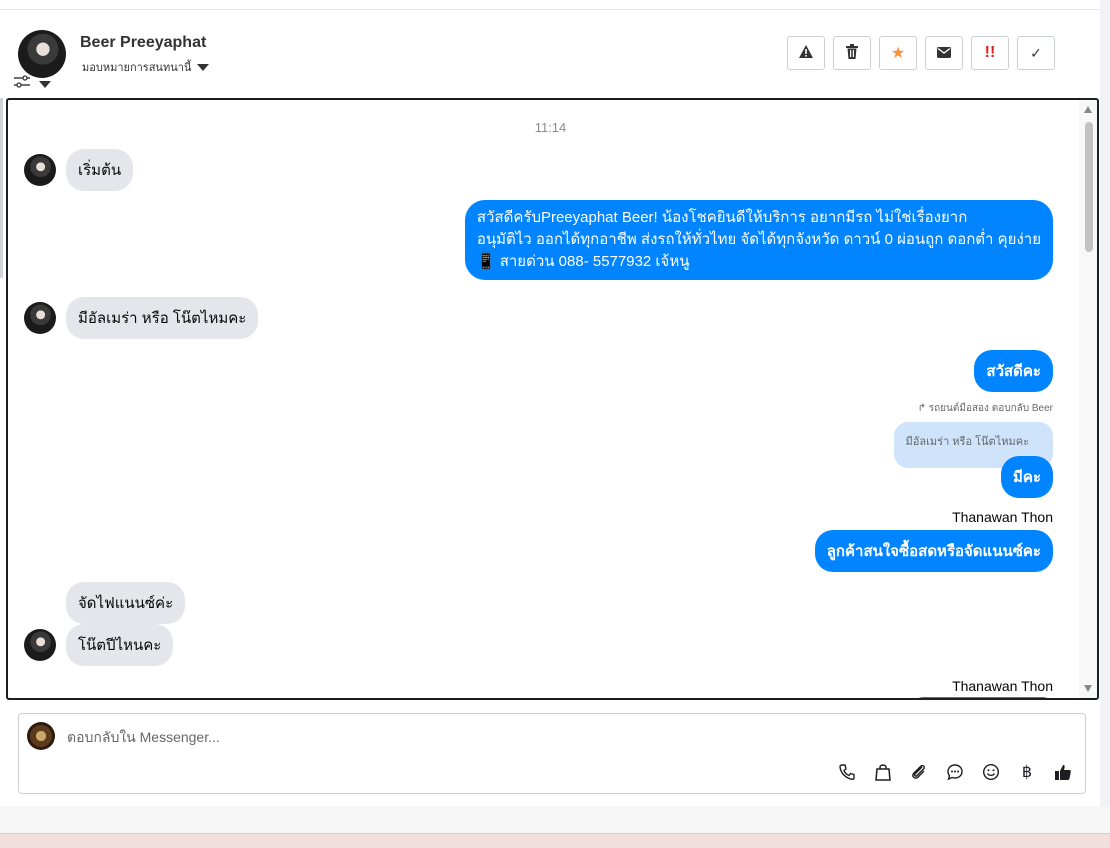 This screenshot has height=848, width=1110. Describe the element at coordinates (1088, 399) in the screenshot. I see `scrollbar` at that location.